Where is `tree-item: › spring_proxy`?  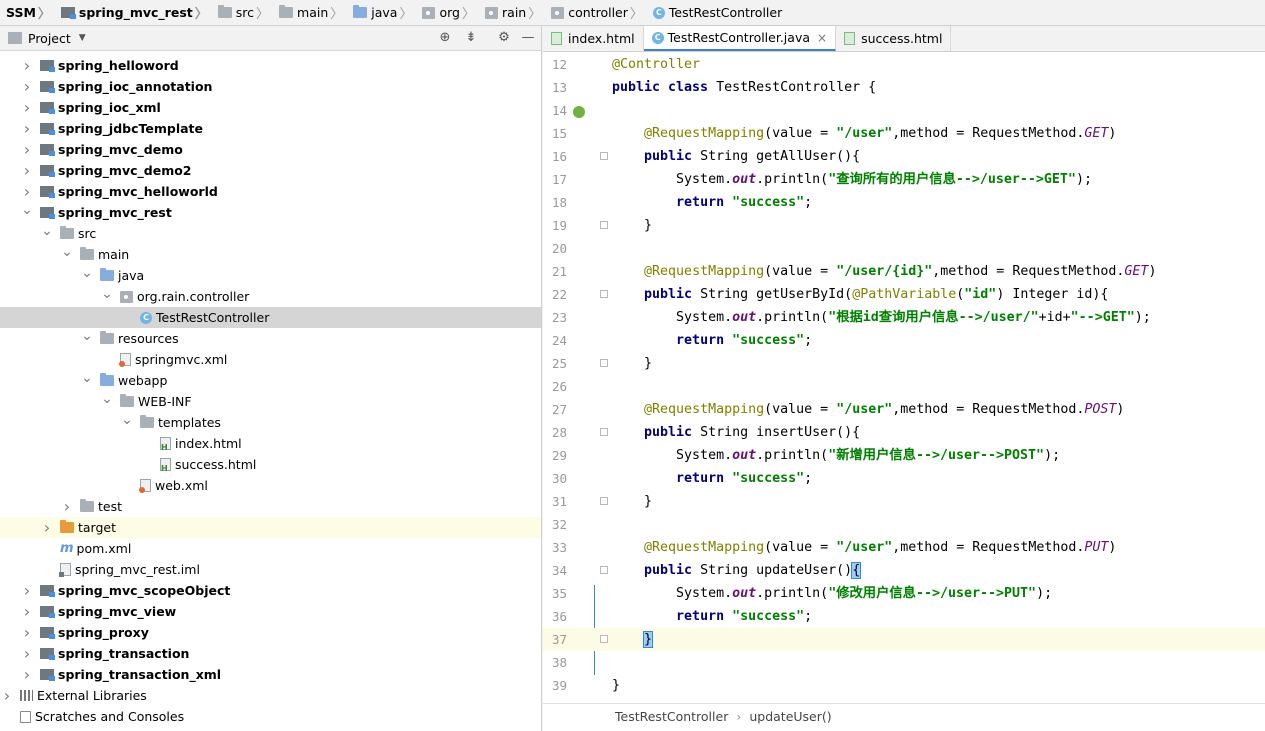
tree-item: › spring_proxy is located at coordinates (270, 632).